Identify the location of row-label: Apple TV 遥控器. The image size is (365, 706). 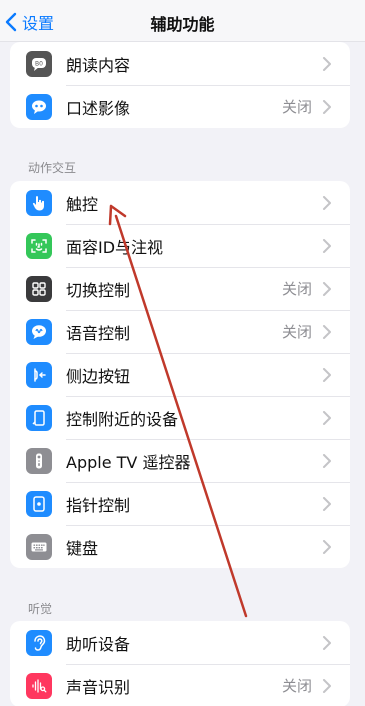
(128, 462).